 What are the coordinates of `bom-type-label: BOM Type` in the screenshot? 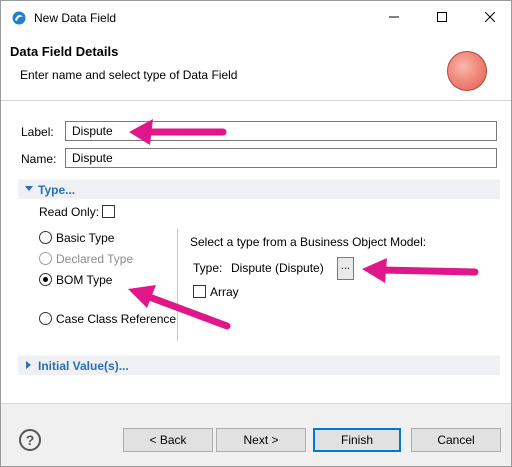 It's located at (84, 280).